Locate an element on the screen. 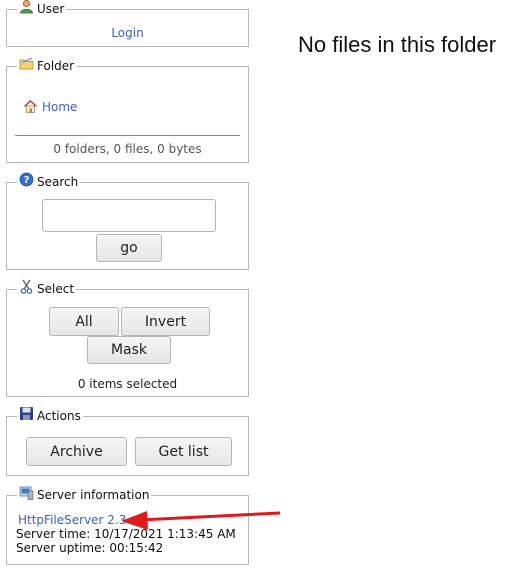  select-panel: Select All Invert Mask 0 items selected is located at coordinates (127, 338).